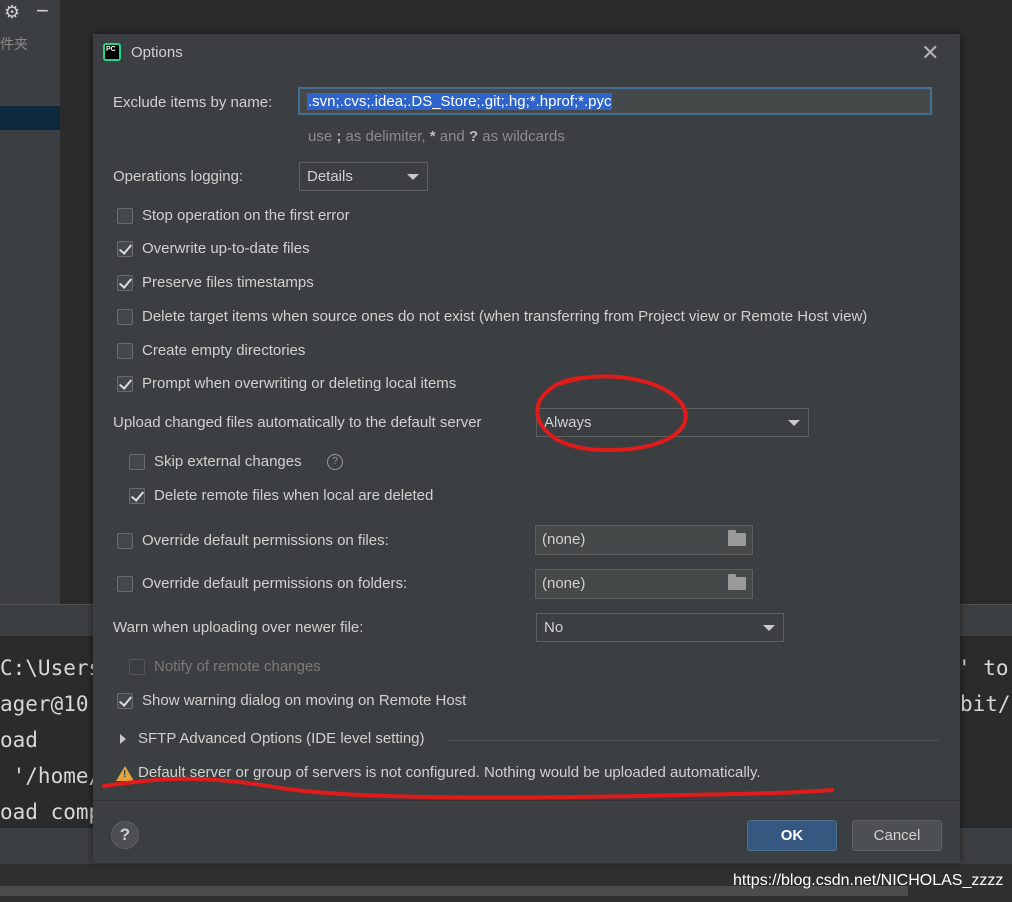 The width and height of the screenshot is (1012, 902). I want to click on help-icon: ?, so click(335, 462).